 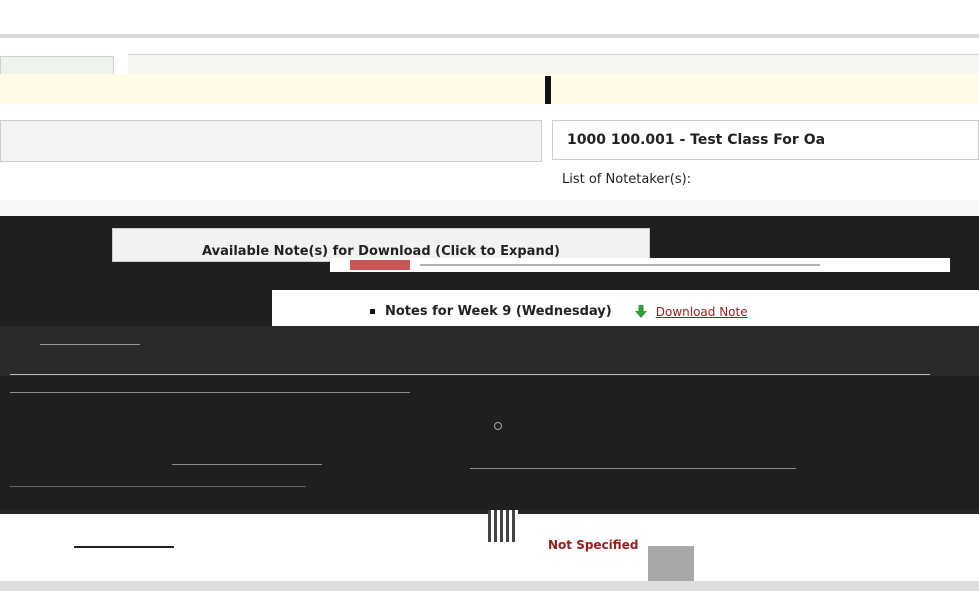 I want to click on accommodations-block, so click(x=492, y=419).